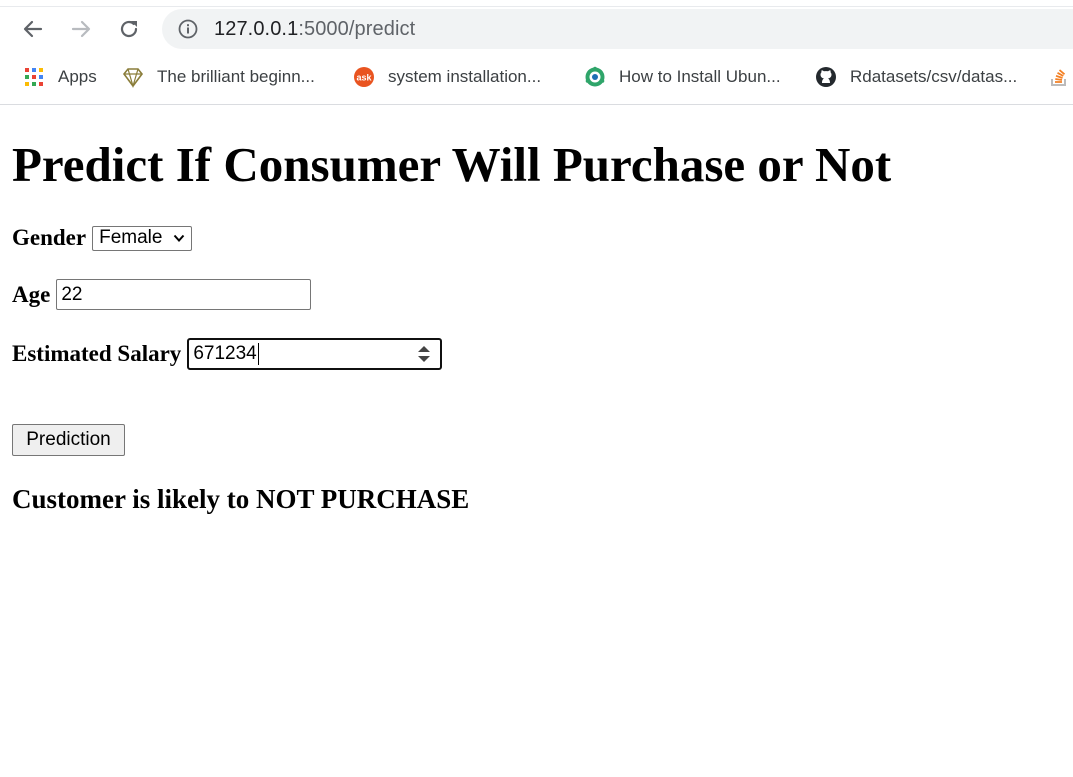 The width and height of the screenshot is (1073, 777). Describe the element at coordinates (72, 294) in the screenshot. I see `age-value: 22` at that location.